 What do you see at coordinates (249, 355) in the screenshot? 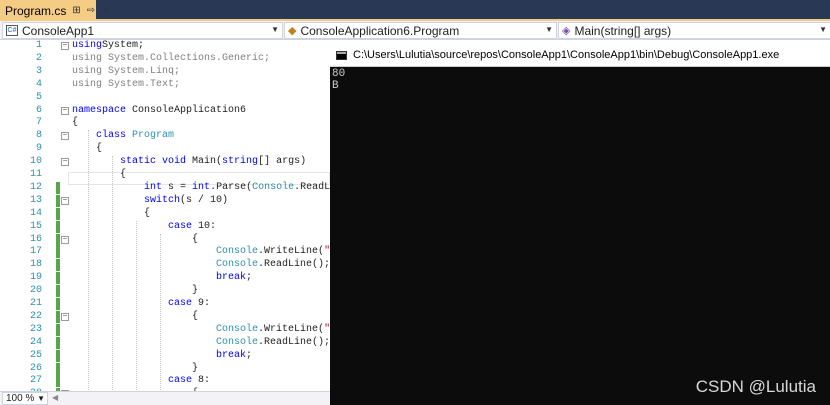
I see `code-token: ;` at bounding box center [249, 355].